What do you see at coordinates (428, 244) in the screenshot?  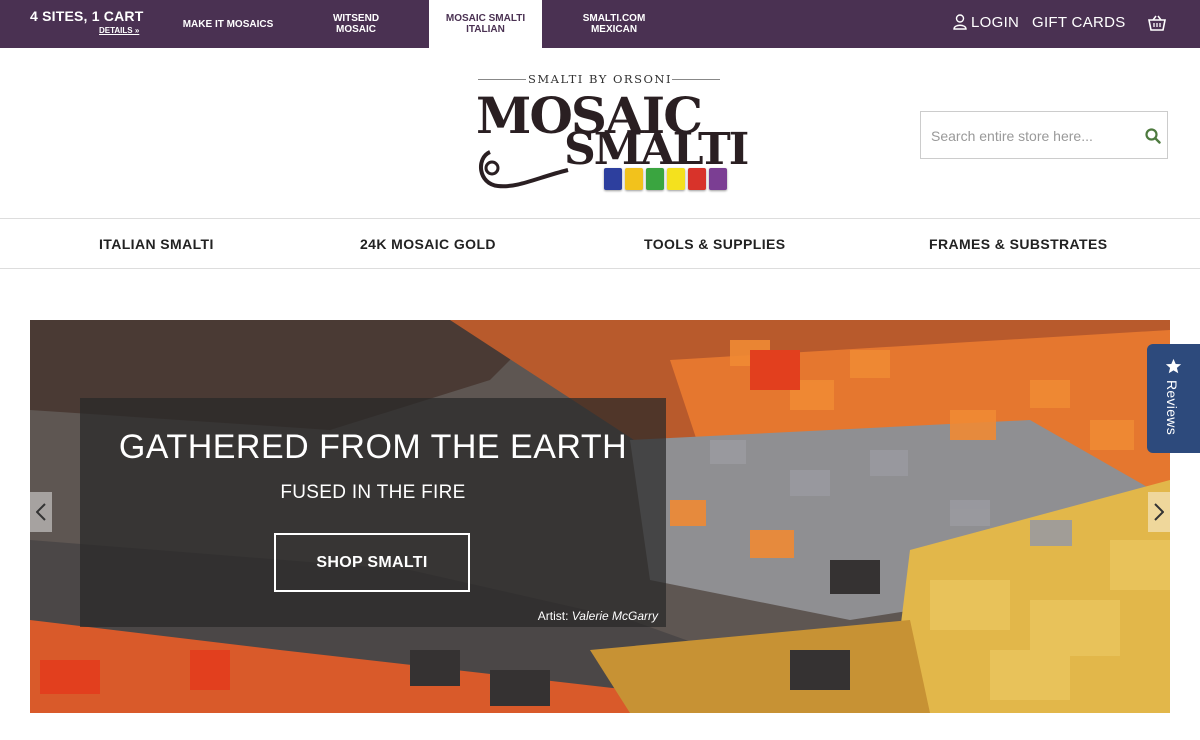 I see `nav-item-24k-mosaic-gold: 24K MOSAIC GOLD` at bounding box center [428, 244].